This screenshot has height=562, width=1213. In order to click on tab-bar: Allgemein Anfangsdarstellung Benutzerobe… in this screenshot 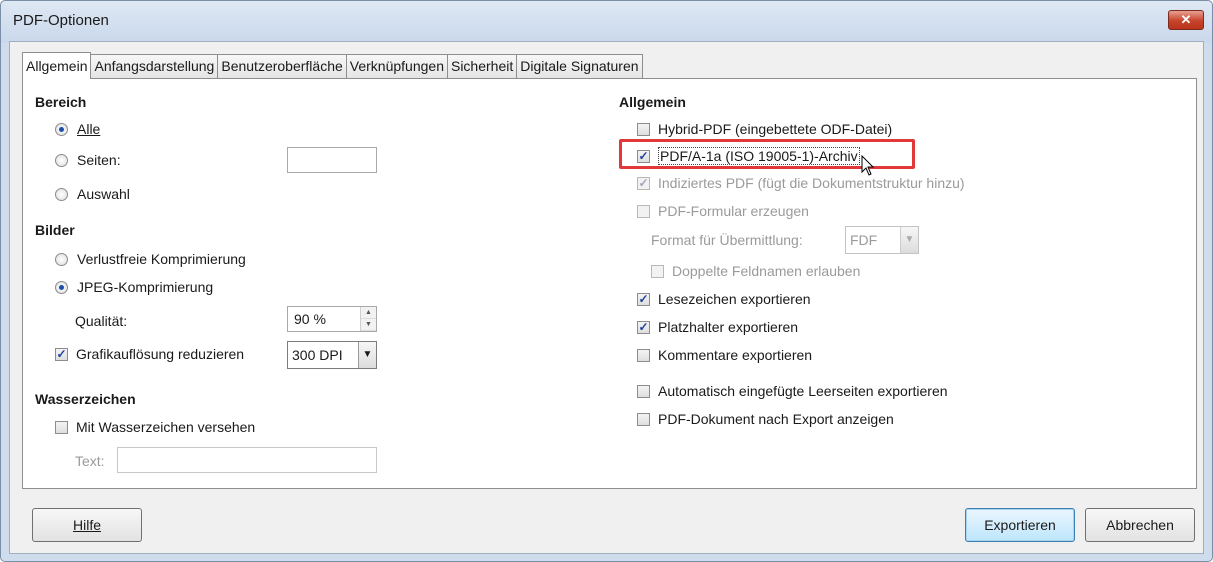, I will do `click(332, 65)`.